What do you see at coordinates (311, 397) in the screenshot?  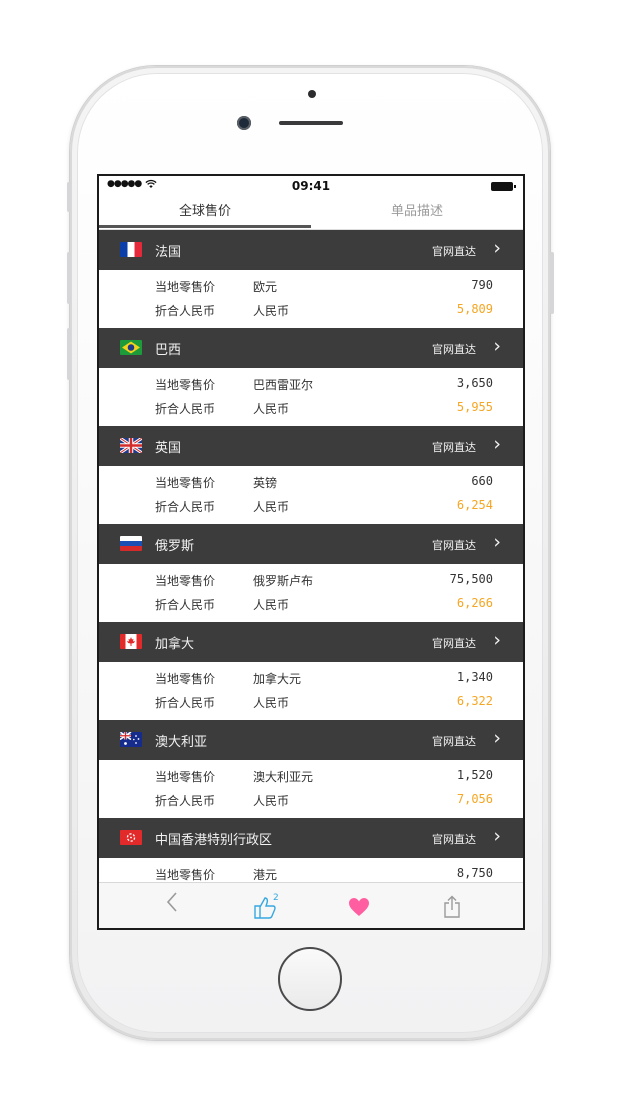 I see `price-block: 当地零售价 巴西雷亚尔 3,650 折合人民币 人民币 5,955` at bounding box center [311, 397].